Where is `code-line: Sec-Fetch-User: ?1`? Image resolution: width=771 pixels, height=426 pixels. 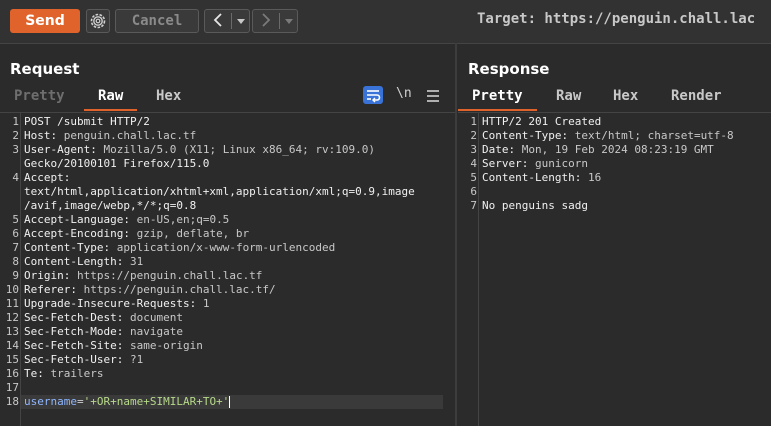 code-line: Sec-Fetch-User: ?1 is located at coordinates (83, 360).